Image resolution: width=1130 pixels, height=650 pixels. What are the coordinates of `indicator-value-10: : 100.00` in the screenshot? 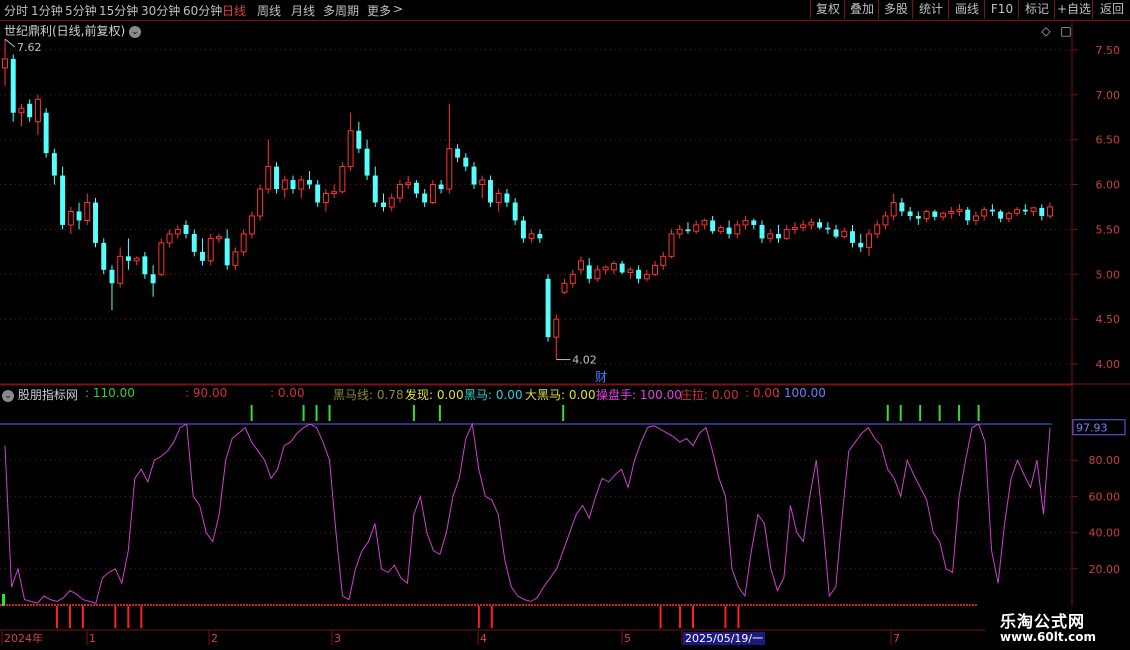 It's located at (801, 393).